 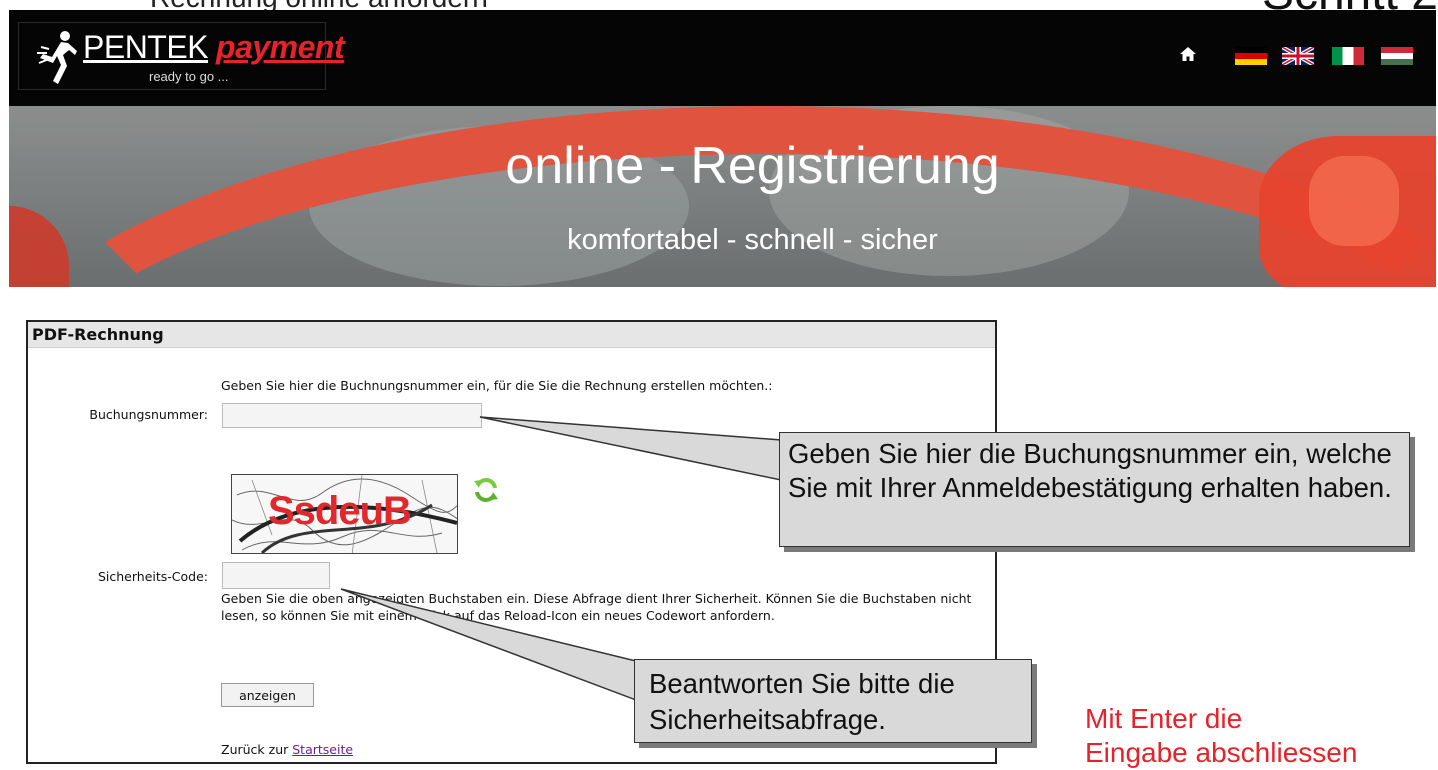 What do you see at coordinates (319, 5) in the screenshot?
I see `cropped-heading-left: Rechnung online anfordern` at bounding box center [319, 5].